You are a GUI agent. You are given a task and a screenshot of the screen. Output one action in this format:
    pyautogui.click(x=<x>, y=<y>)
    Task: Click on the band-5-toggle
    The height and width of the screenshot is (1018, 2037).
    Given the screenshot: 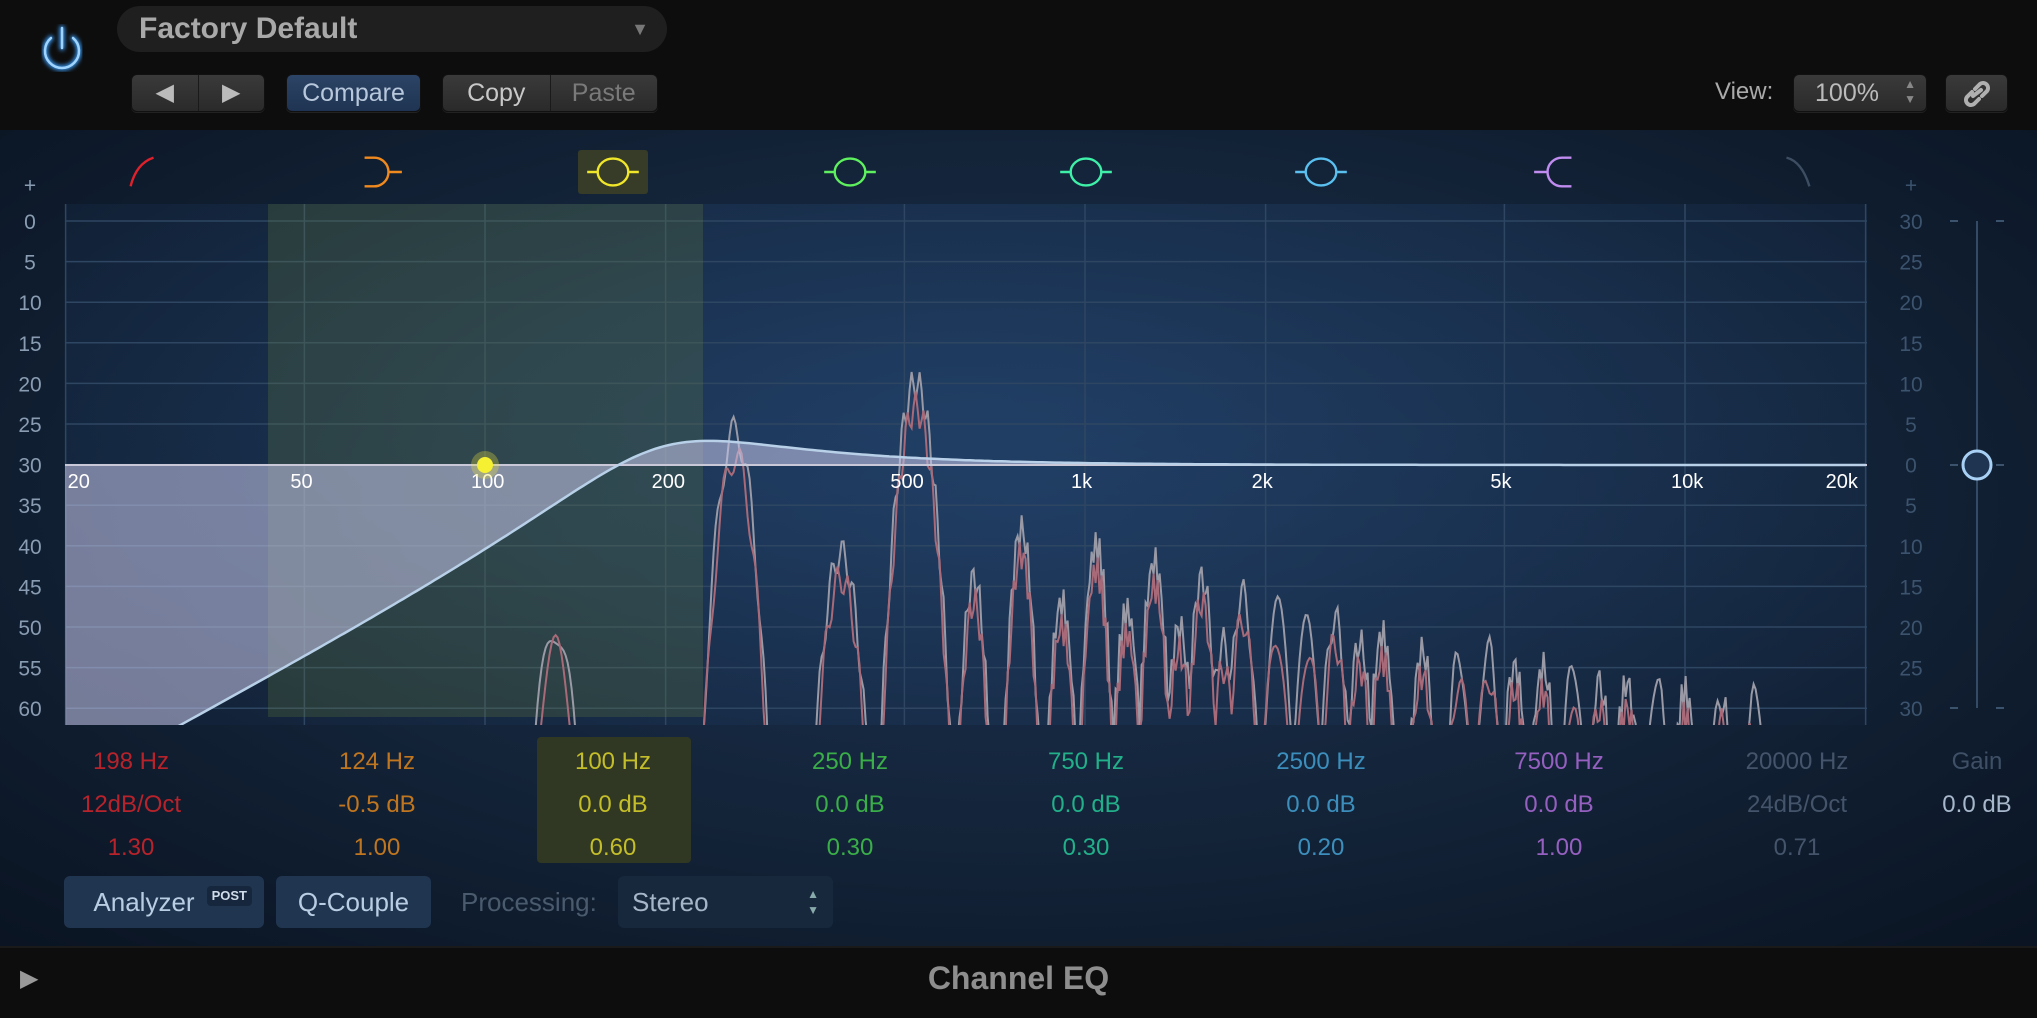 What is the action you would take?
    pyautogui.click(x=1086, y=172)
    